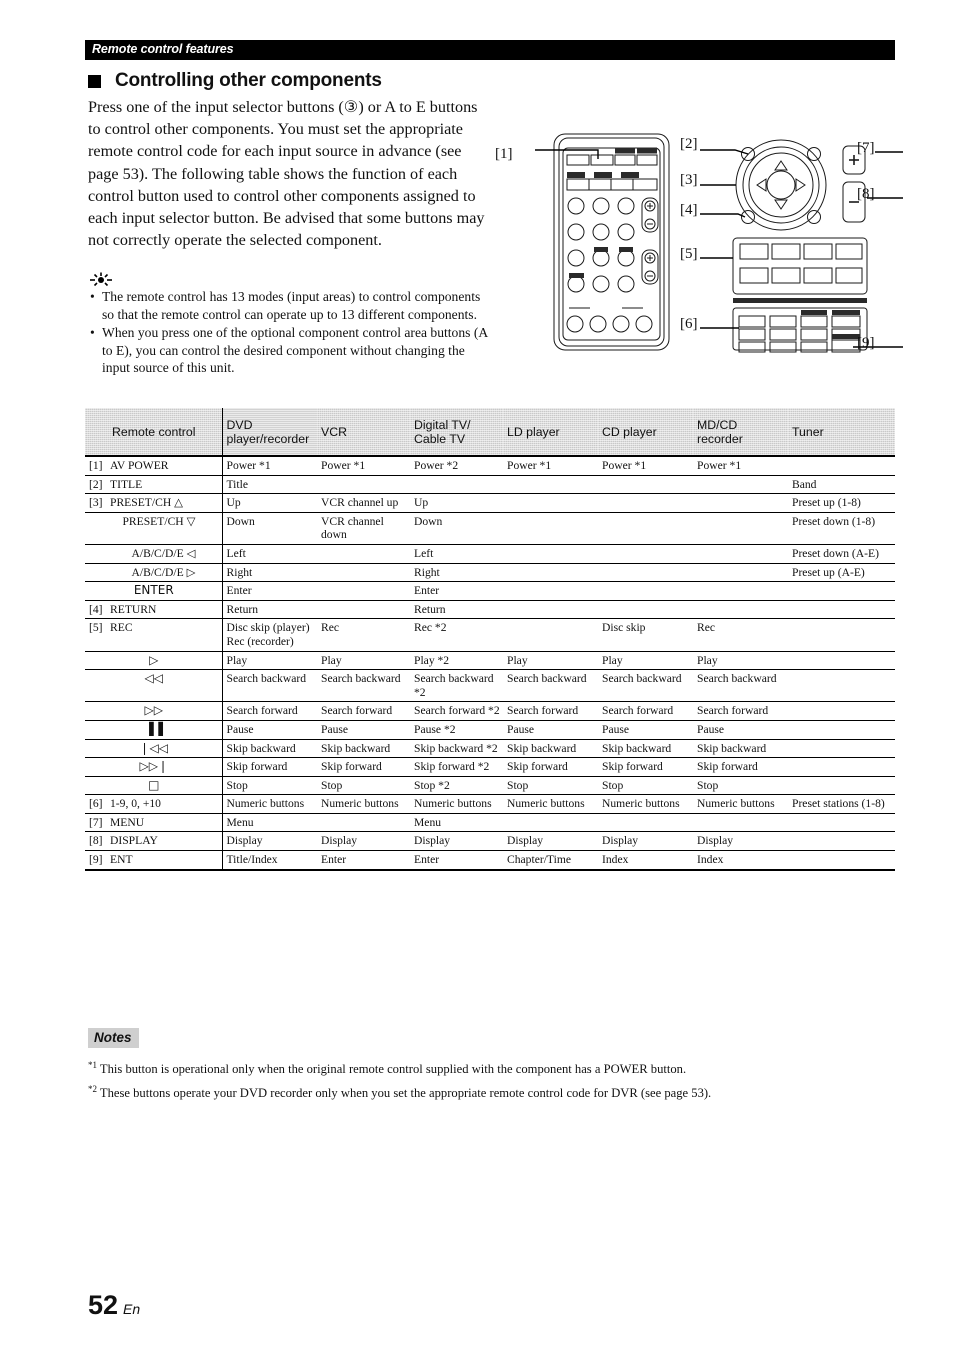  I want to click on row-label: A/B/C/D/E ▷, so click(163, 572).